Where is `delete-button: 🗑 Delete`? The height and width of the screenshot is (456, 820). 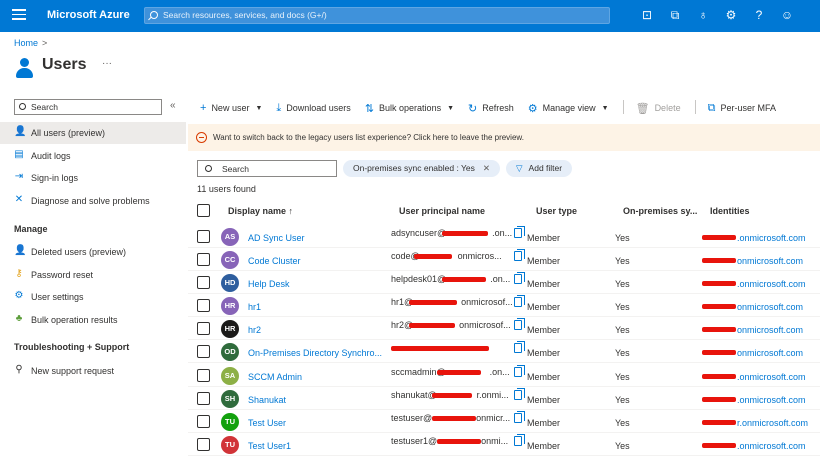
delete-button: 🗑 Delete is located at coordinates (658, 108).